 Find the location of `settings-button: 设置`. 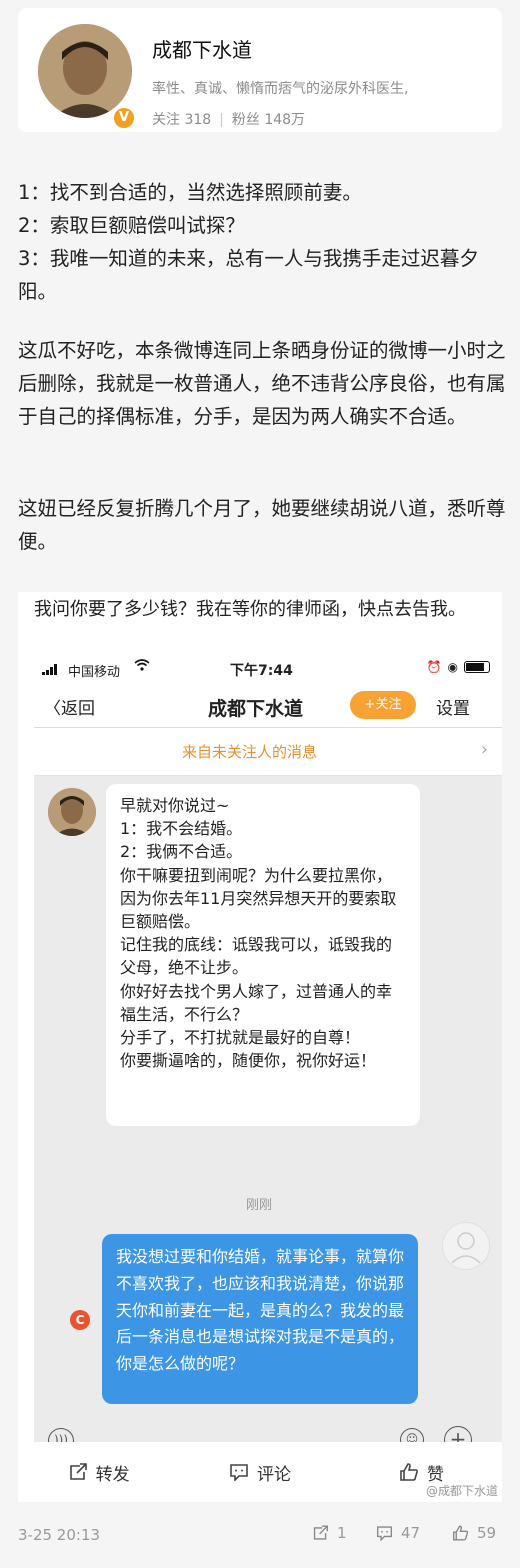

settings-button: 设置 is located at coordinates (453, 706).